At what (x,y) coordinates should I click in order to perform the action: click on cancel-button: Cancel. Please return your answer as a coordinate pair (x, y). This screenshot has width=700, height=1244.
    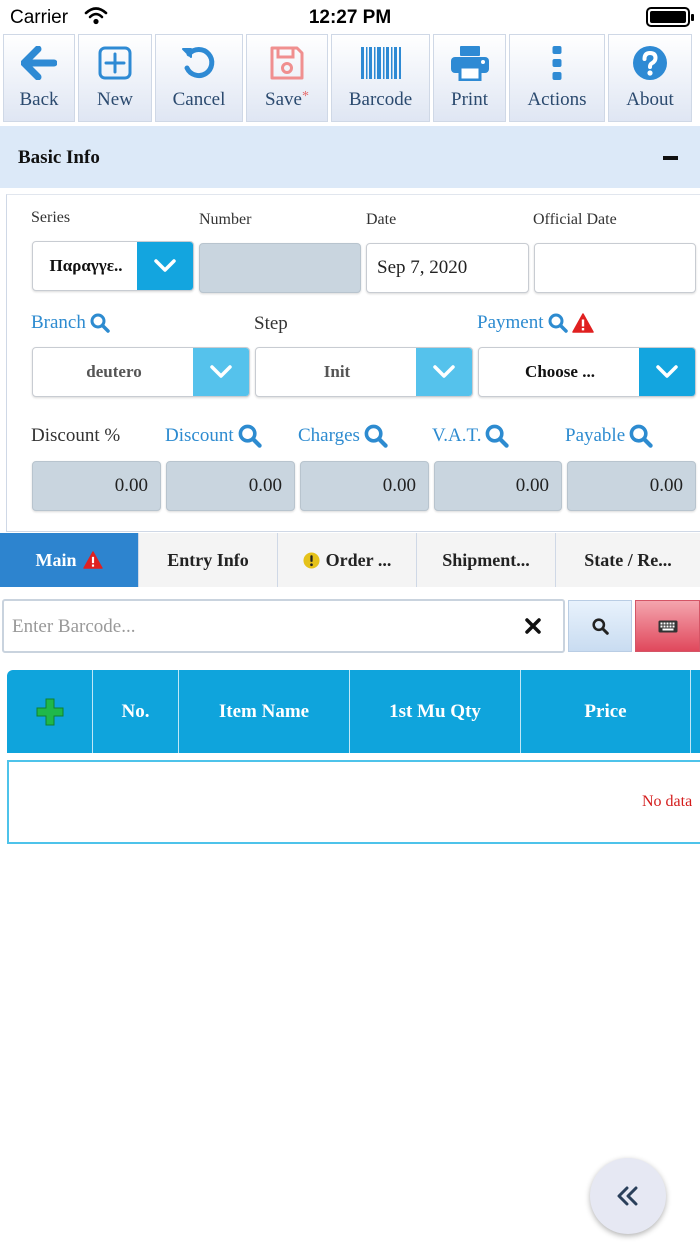
    Looking at the image, I should click on (199, 78).